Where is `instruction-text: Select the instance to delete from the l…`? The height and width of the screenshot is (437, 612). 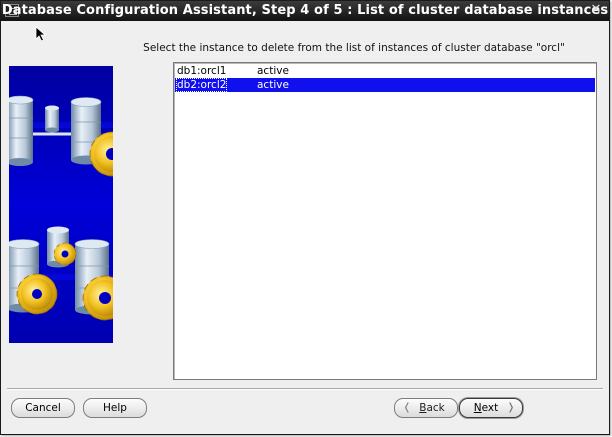
instruction-text: Select the instance to delete from the l… is located at coordinates (354, 48).